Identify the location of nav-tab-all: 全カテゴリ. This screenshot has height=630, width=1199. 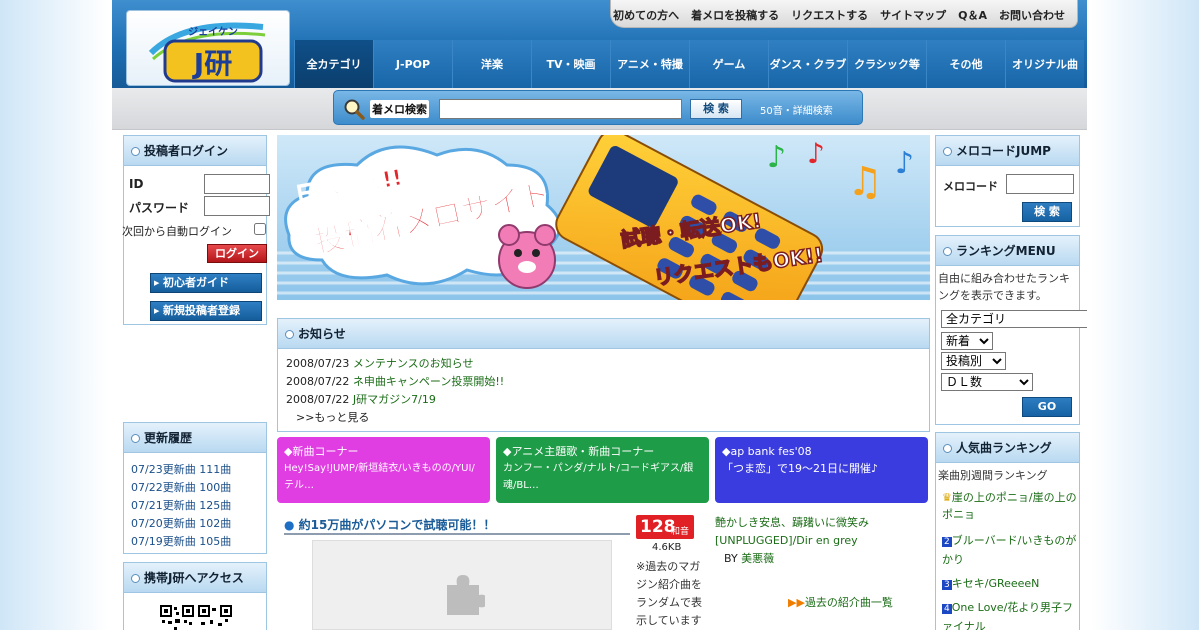
(333, 64).